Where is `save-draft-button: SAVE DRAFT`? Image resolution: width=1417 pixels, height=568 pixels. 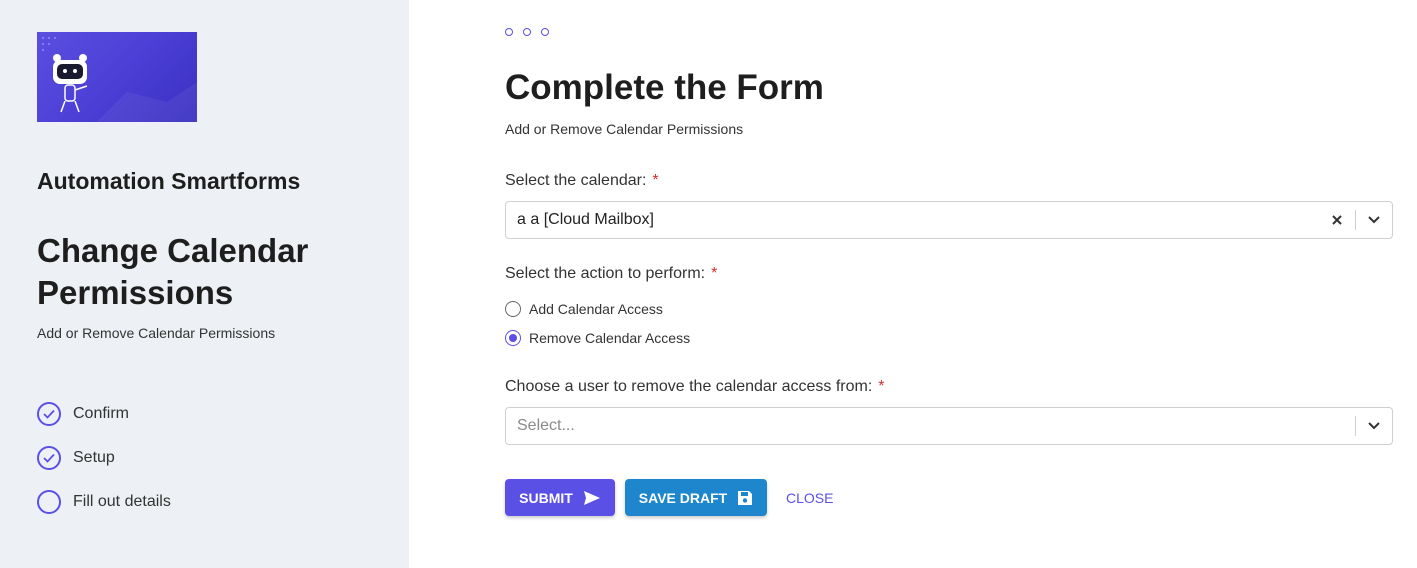
save-draft-button: SAVE DRAFT is located at coordinates (696, 497).